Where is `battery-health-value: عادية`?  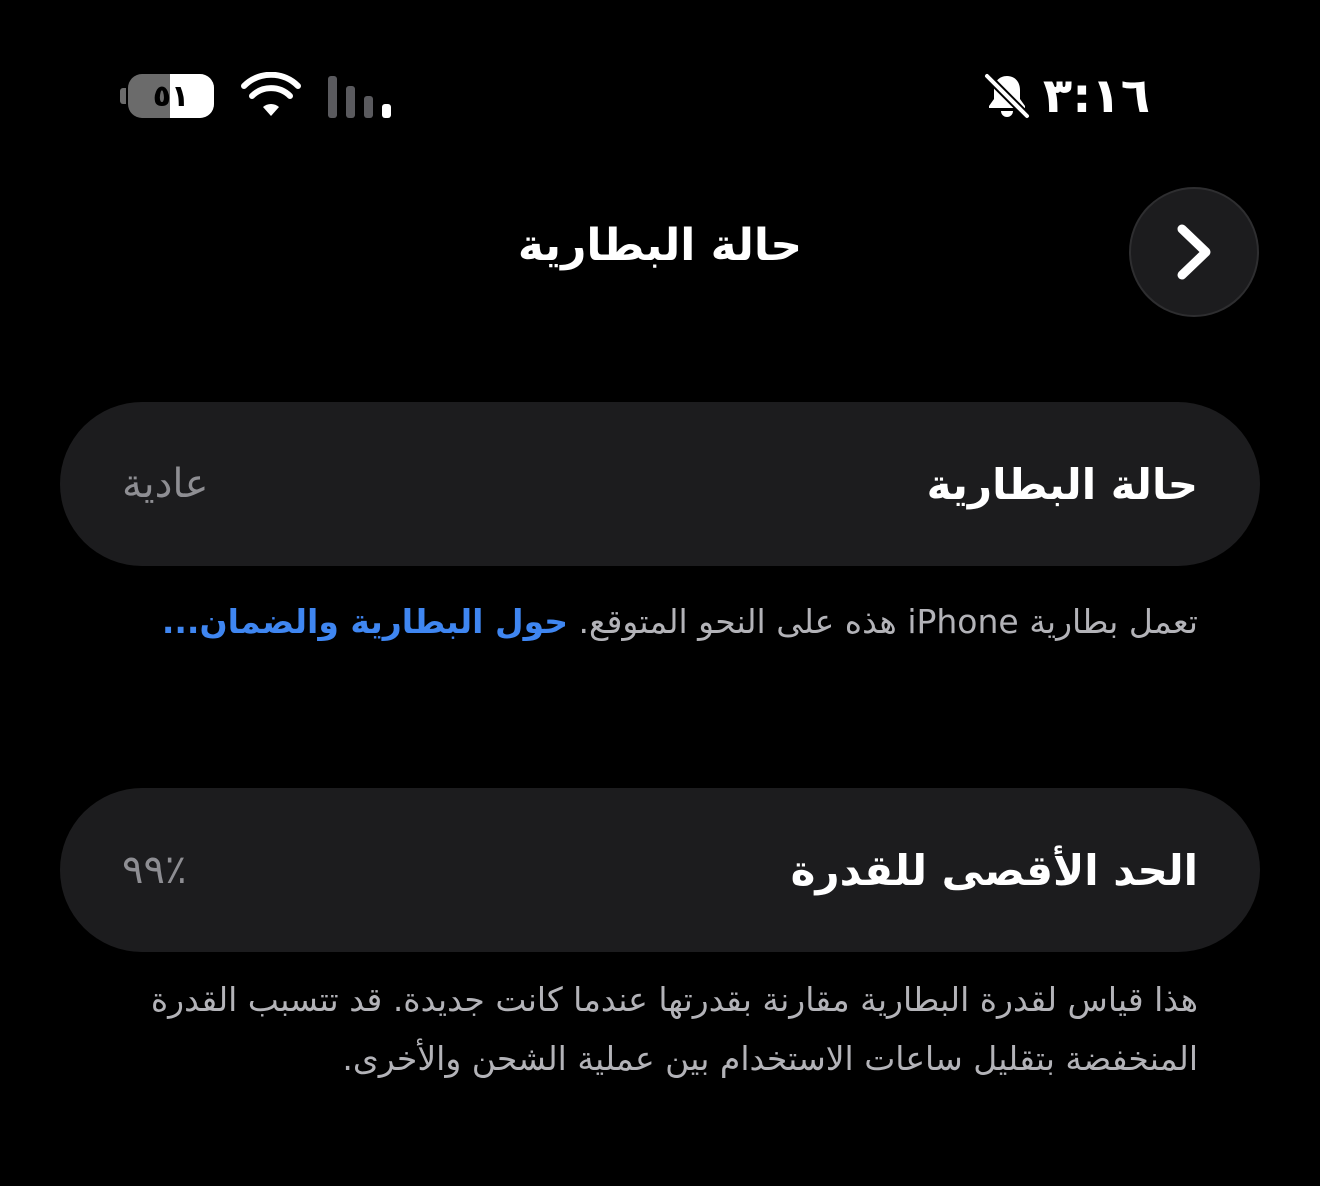
battery-health-value: عادية is located at coordinates (165, 484).